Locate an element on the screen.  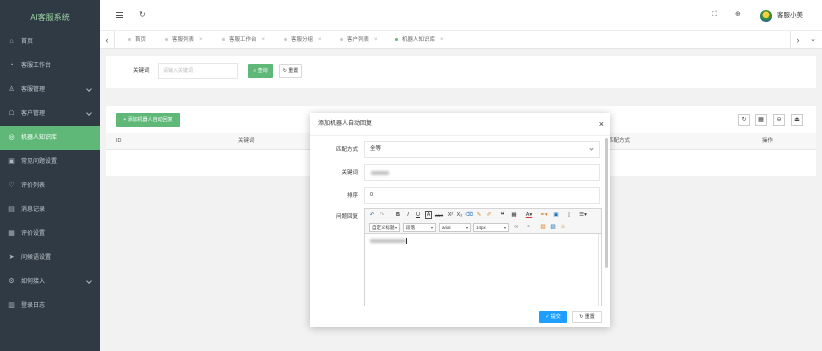
tab-scroll-left-button: ‹ is located at coordinates (107, 40).